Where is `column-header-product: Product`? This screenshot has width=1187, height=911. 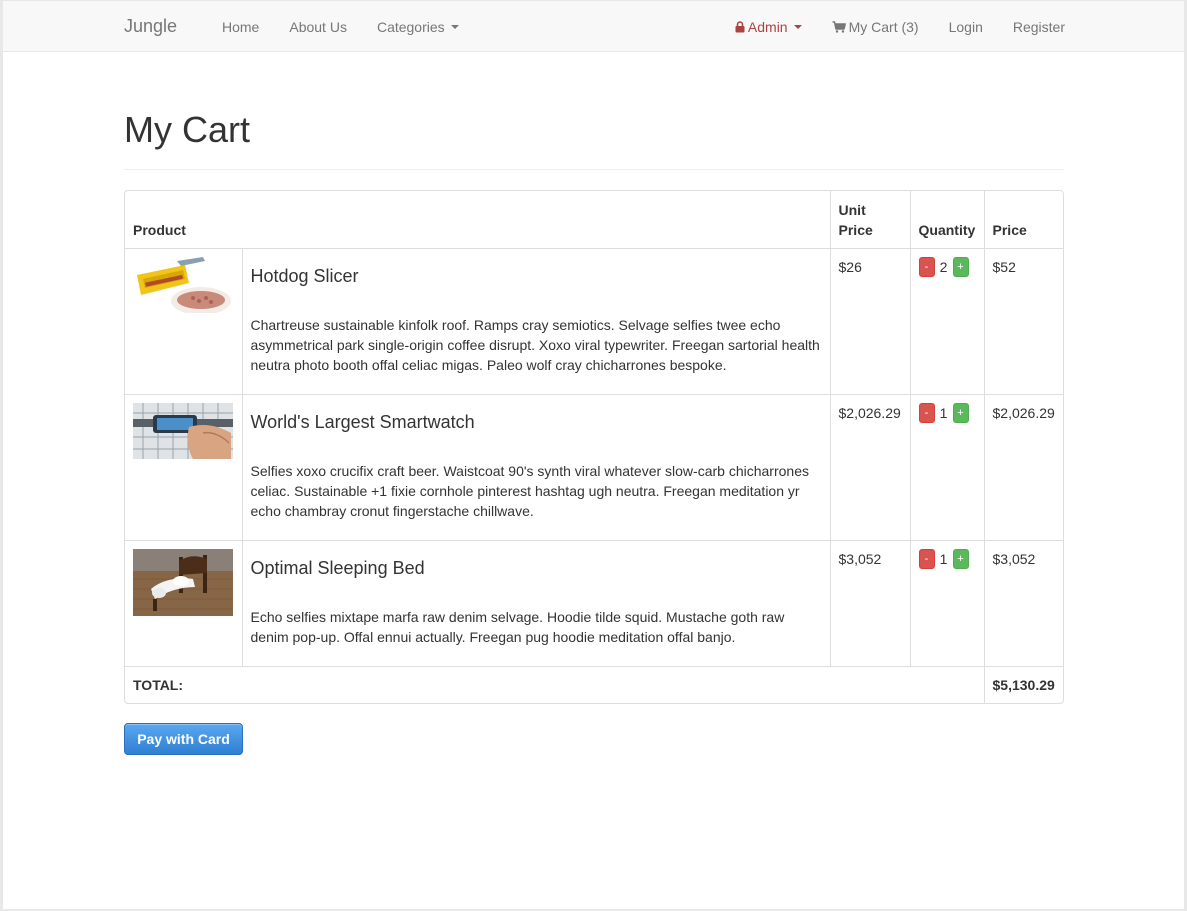
column-header-product: Product is located at coordinates (478, 220).